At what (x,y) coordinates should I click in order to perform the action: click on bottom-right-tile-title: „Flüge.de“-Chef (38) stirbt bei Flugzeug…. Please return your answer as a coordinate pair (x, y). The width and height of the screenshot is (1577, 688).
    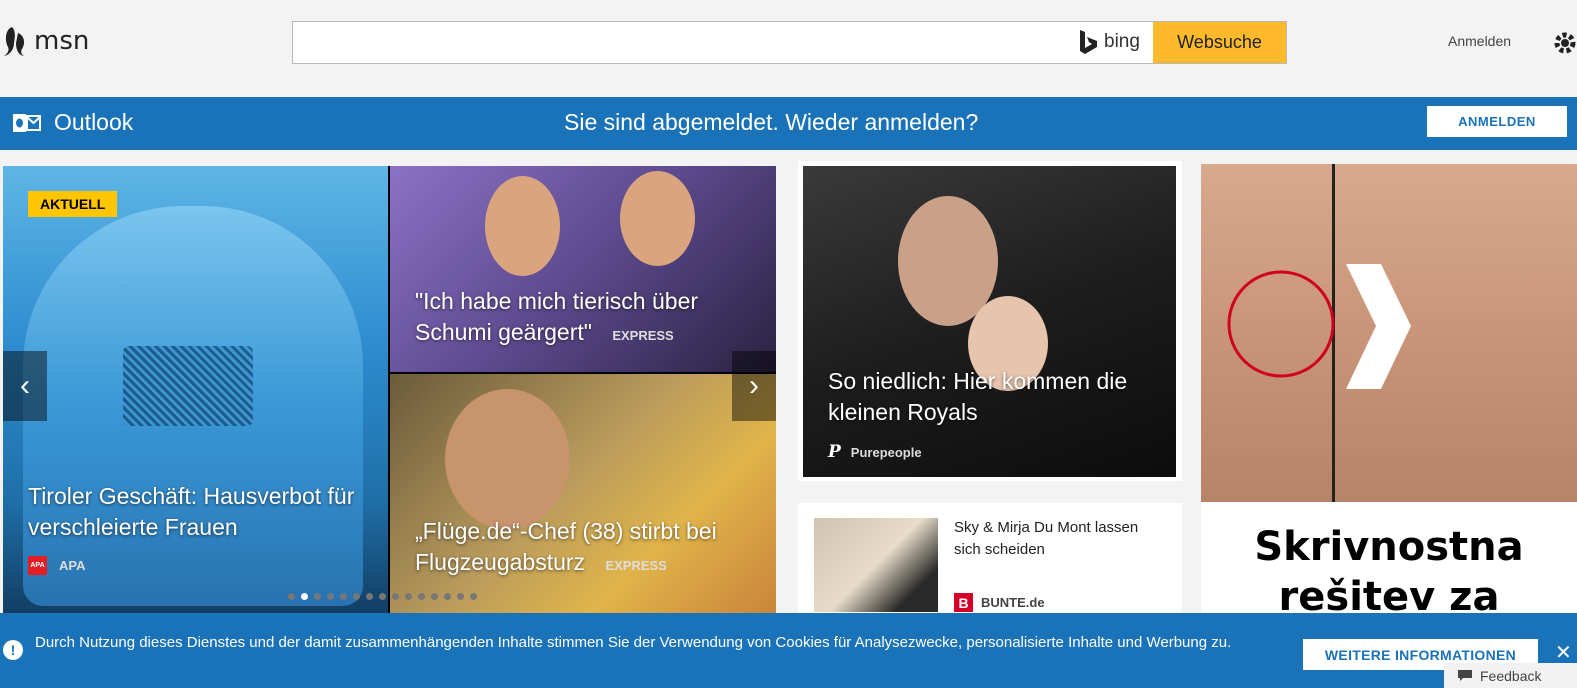
    Looking at the image, I should click on (566, 546).